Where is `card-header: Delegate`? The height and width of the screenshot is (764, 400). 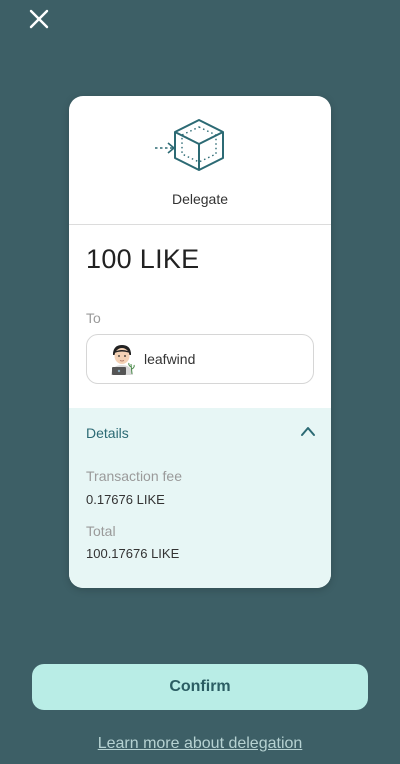
card-header: Delegate is located at coordinates (200, 160).